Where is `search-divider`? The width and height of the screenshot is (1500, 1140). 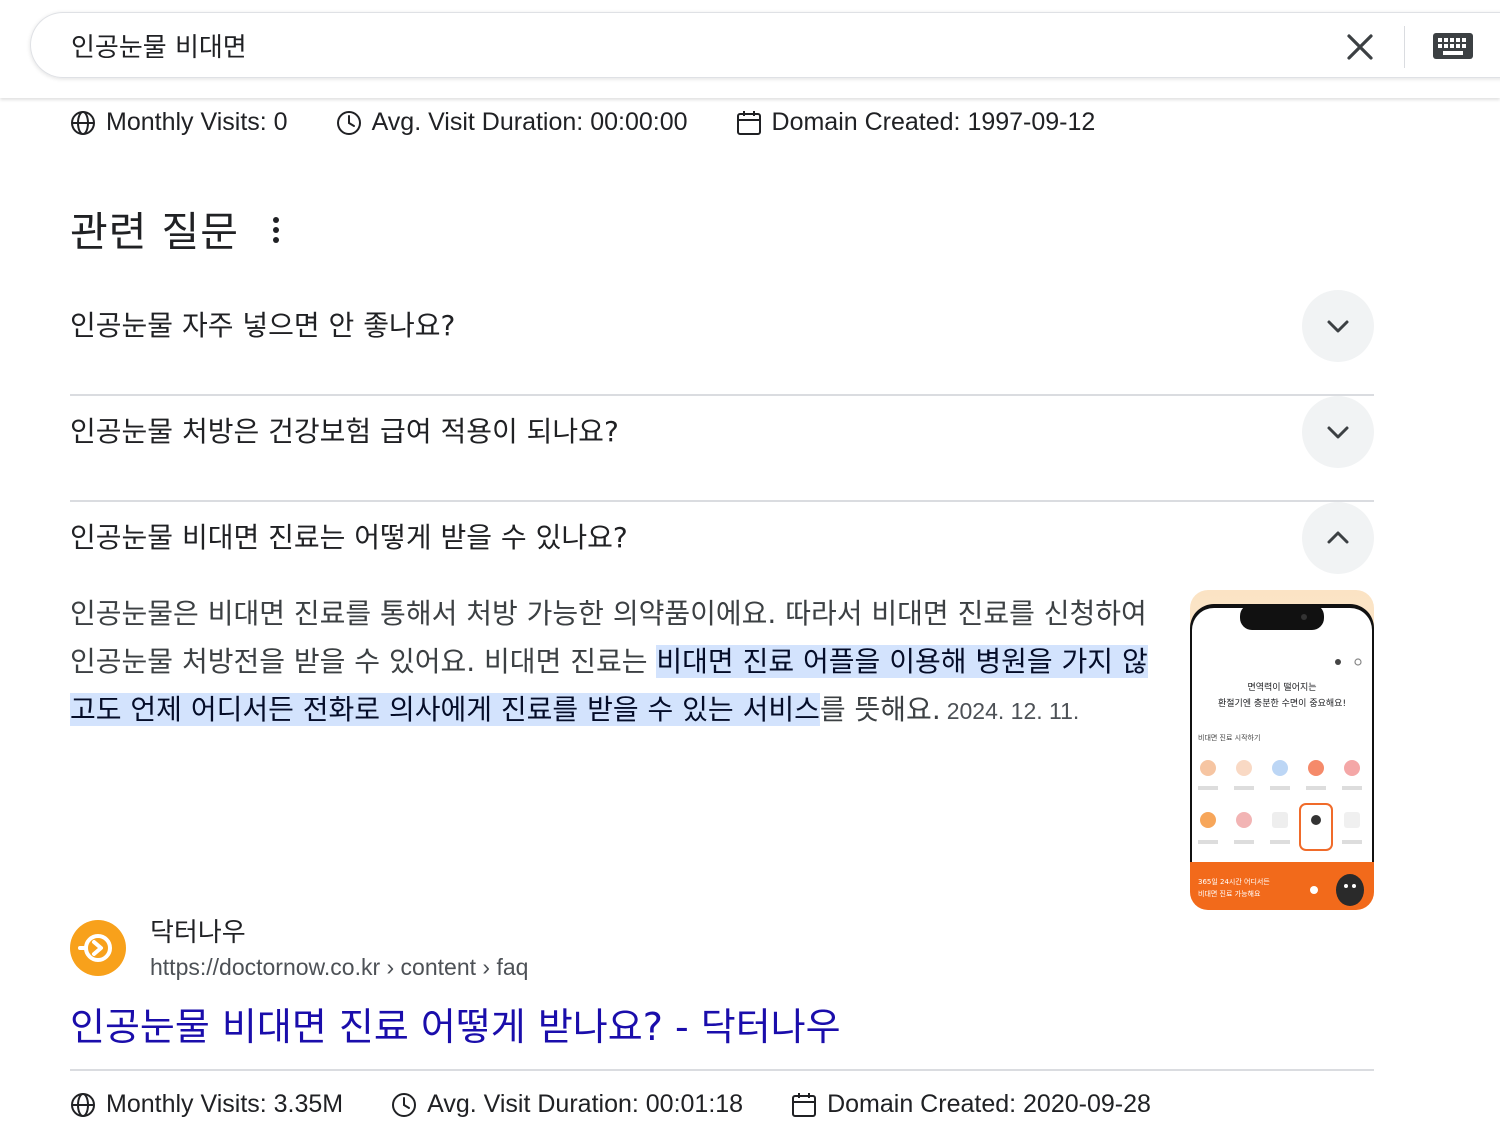
search-divider is located at coordinates (1404, 47).